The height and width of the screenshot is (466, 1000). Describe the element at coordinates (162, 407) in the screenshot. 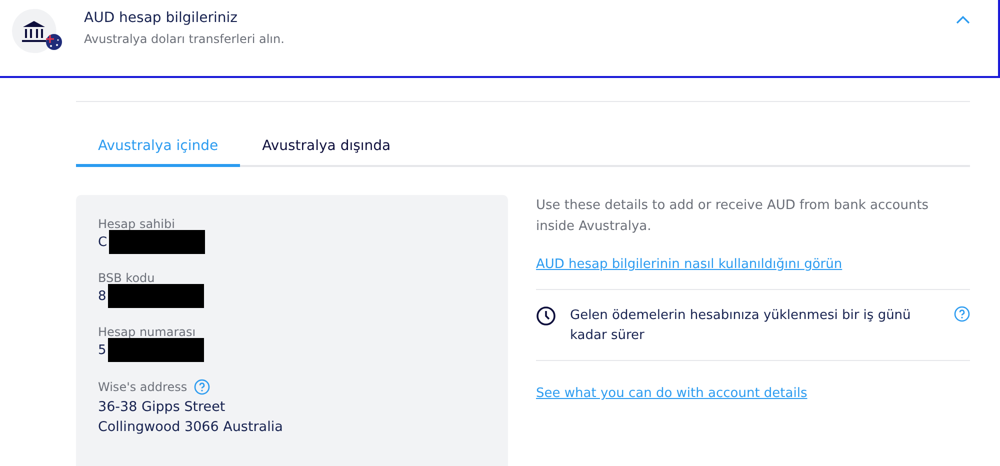

I see `address-line: 36-38 Gipps Street` at that location.